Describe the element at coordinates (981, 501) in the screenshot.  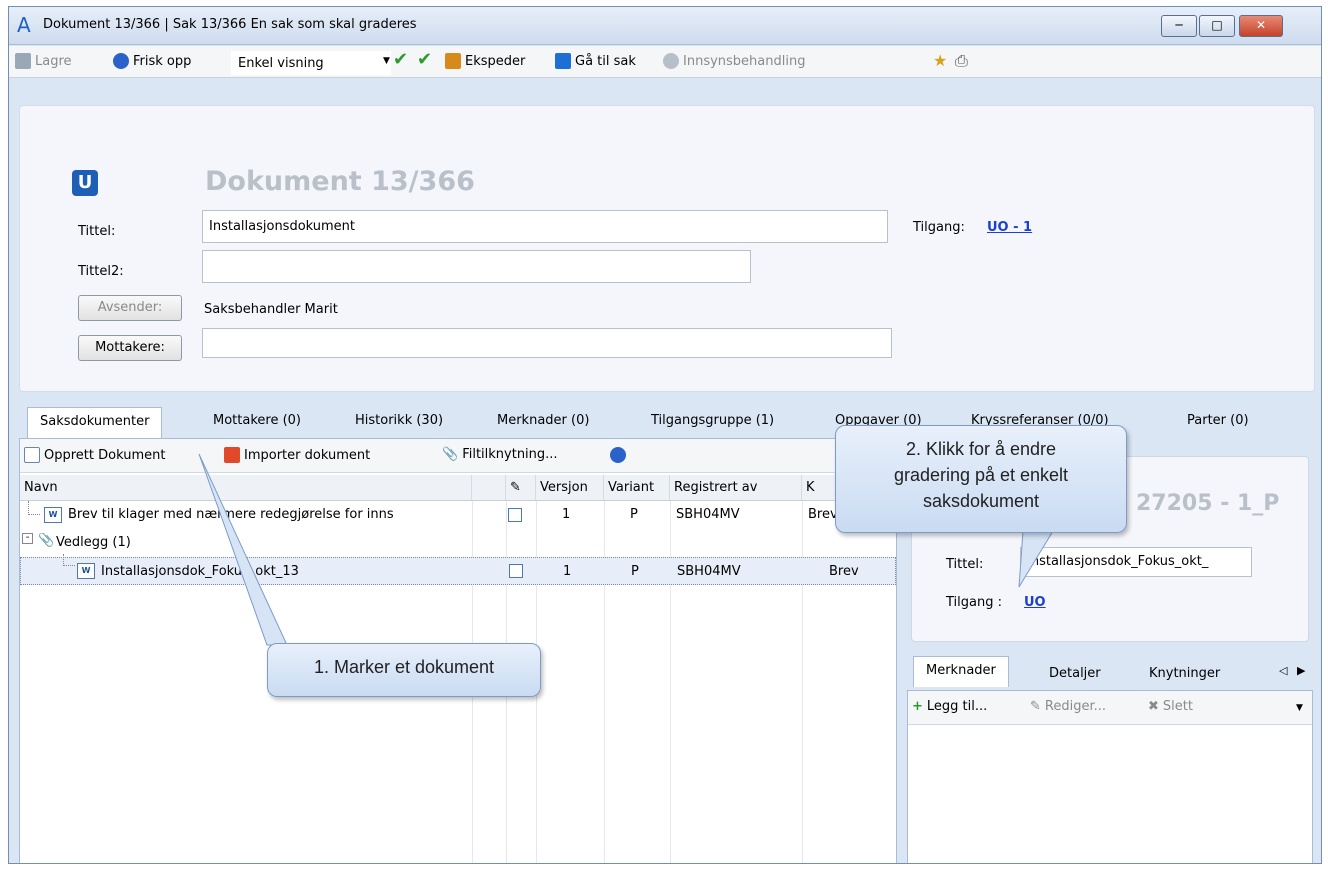
I see `callout-step2-line3: saksdokument` at that location.